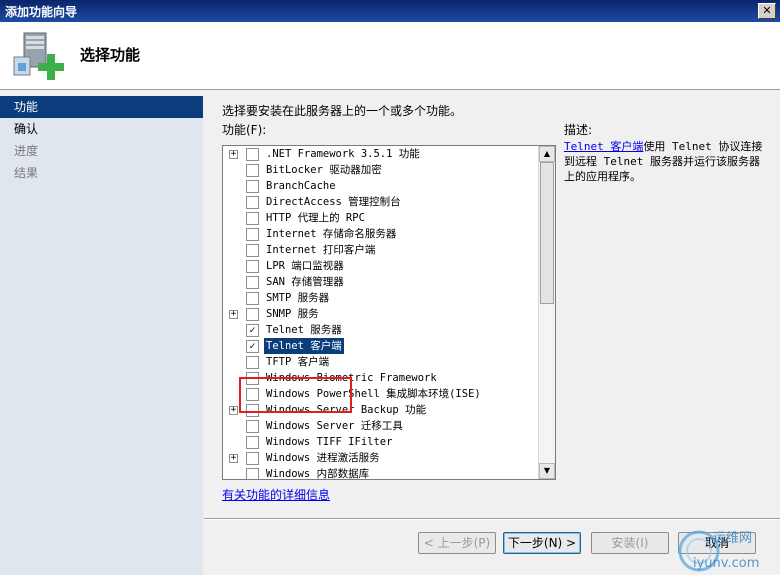 This screenshot has height=575, width=780. What do you see at coordinates (101, 107) in the screenshot?
I see `nav-step-features: 功能` at bounding box center [101, 107].